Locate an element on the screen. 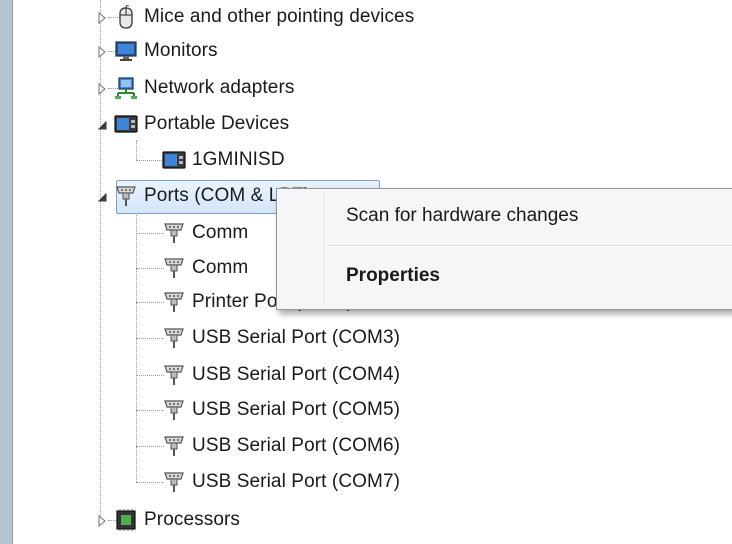  tree-item-label: 1GMINISD is located at coordinates (238, 159).